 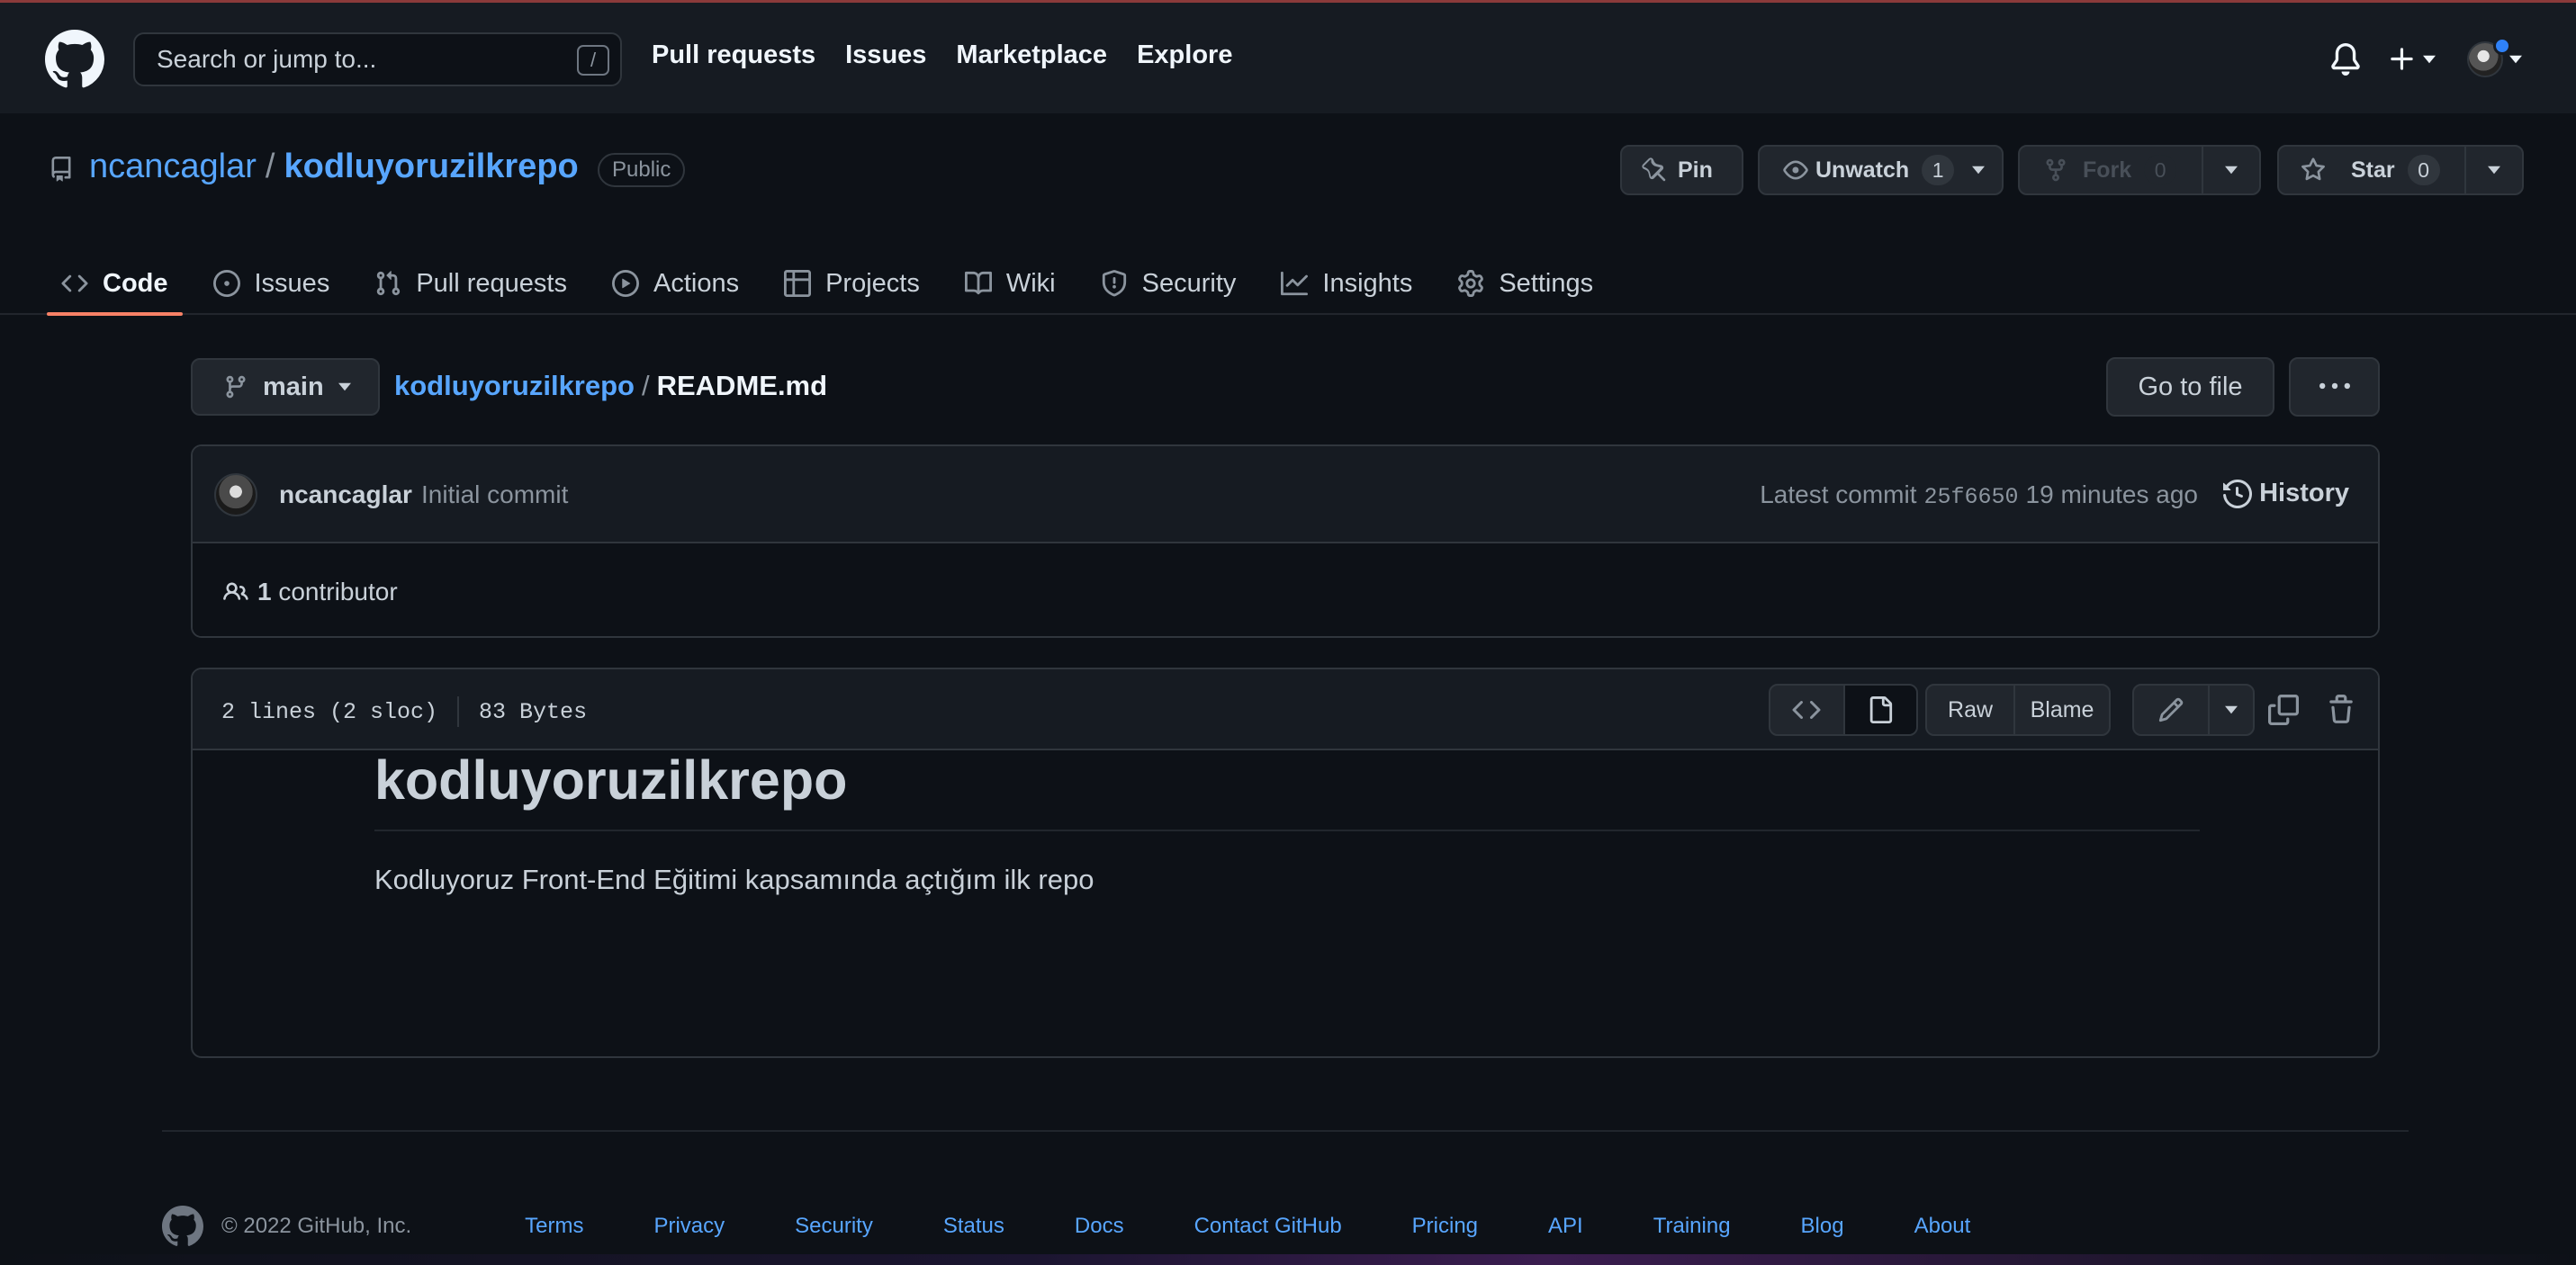 What do you see at coordinates (316, 1226) in the screenshot?
I see `footer-copyright: © 2022 GitHub, Inc.` at bounding box center [316, 1226].